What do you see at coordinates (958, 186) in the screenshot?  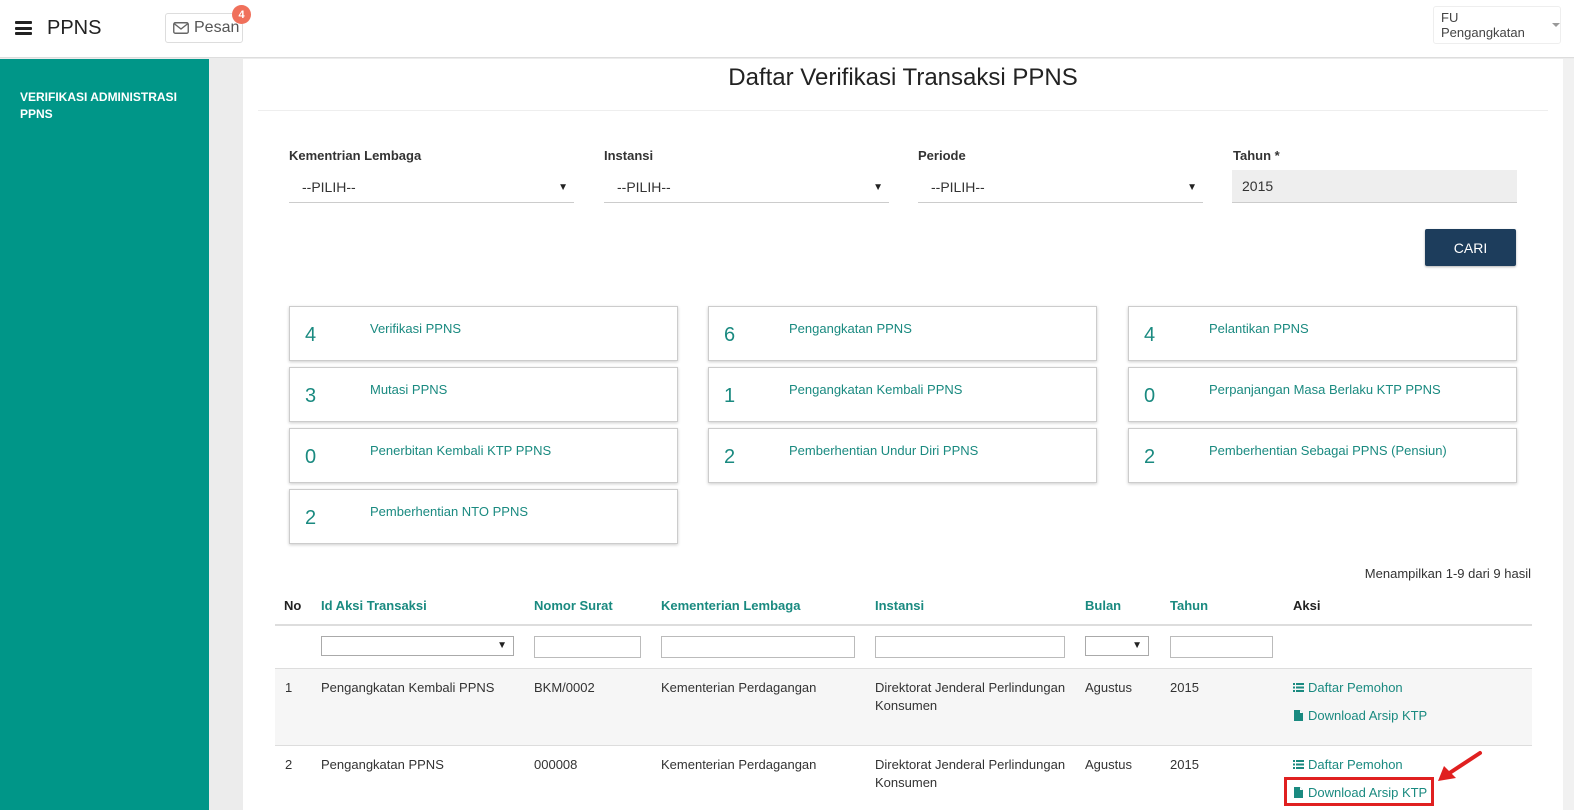 I see `periode-select-value: --PILIH--` at bounding box center [958, 186].